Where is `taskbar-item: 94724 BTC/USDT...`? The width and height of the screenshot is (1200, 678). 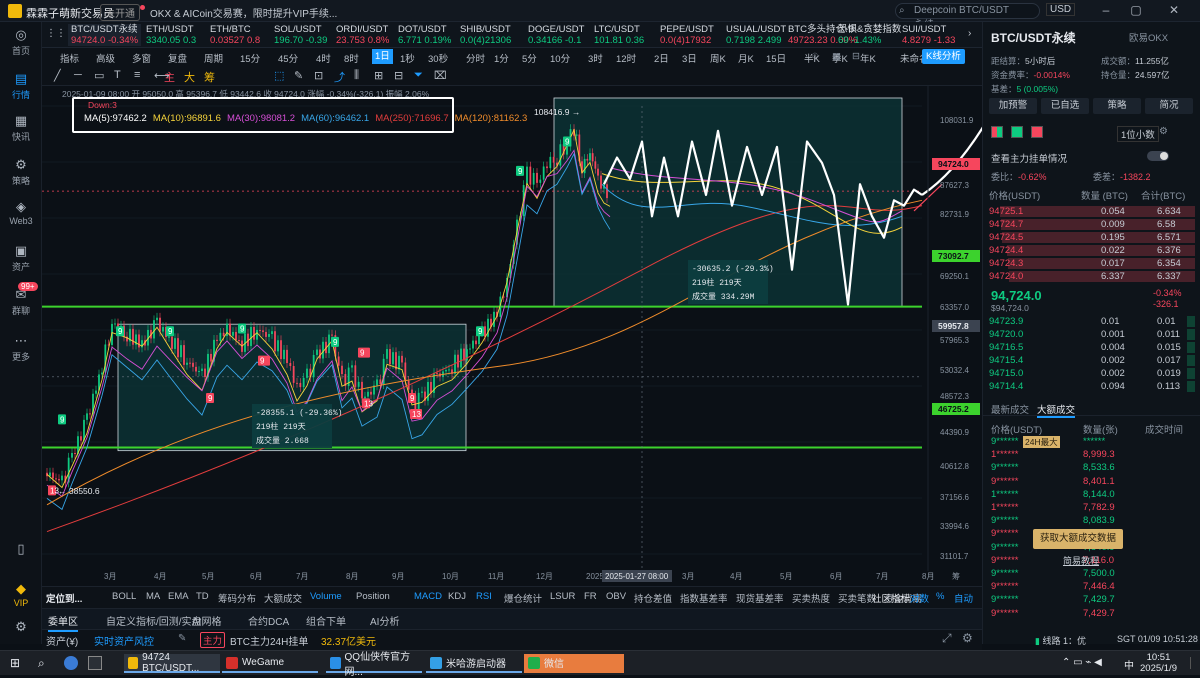
taskbar-item: 94724 BTC/USDT... is located at coordinates (172, 663).